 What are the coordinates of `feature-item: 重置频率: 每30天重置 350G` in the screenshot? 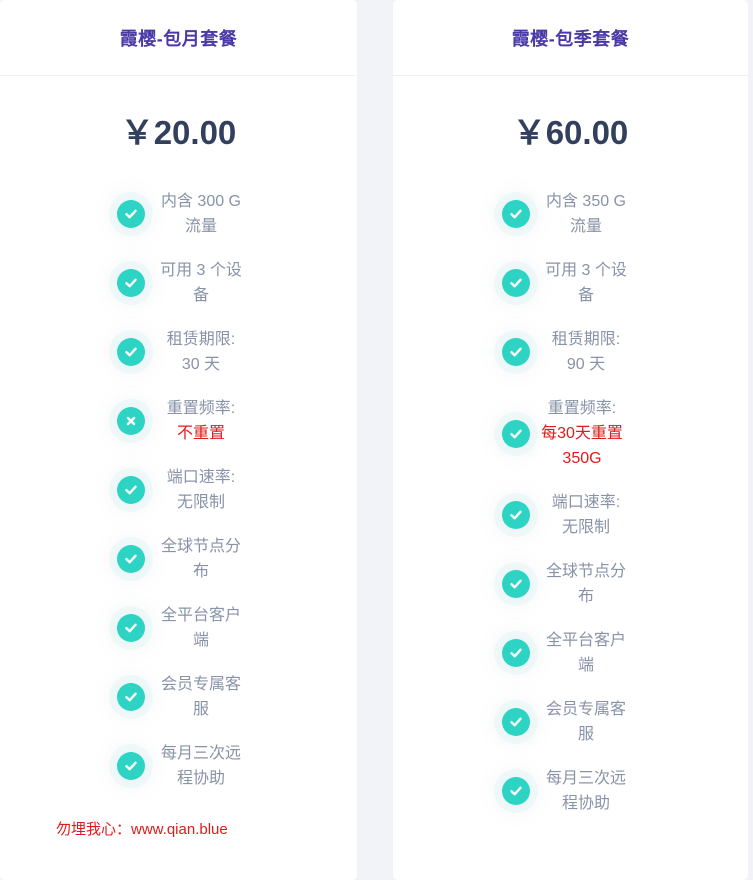 It's located at (575, 433).